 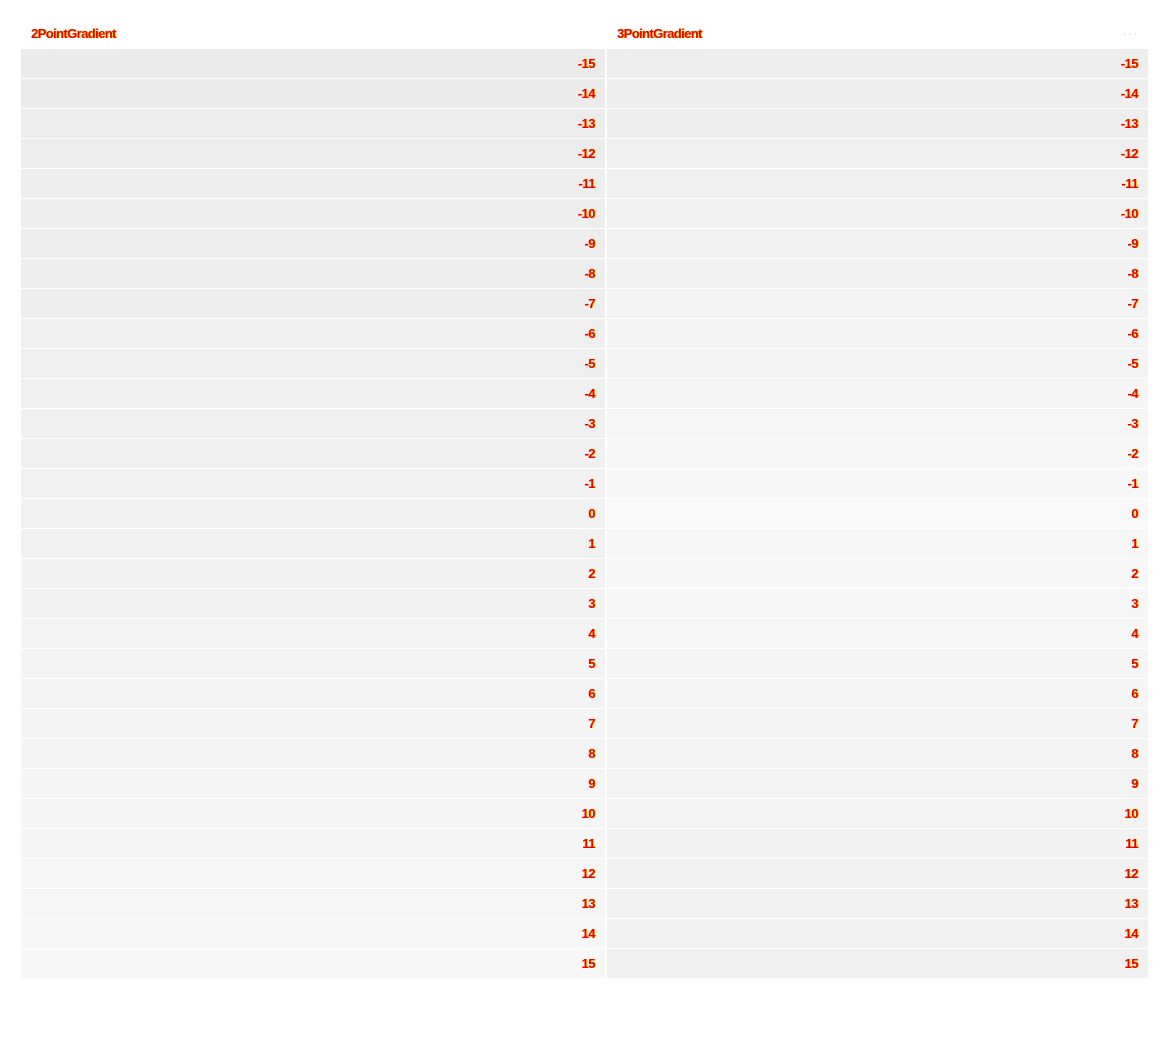 I want to click on row-value: -15, so click(x=1129, y=63).